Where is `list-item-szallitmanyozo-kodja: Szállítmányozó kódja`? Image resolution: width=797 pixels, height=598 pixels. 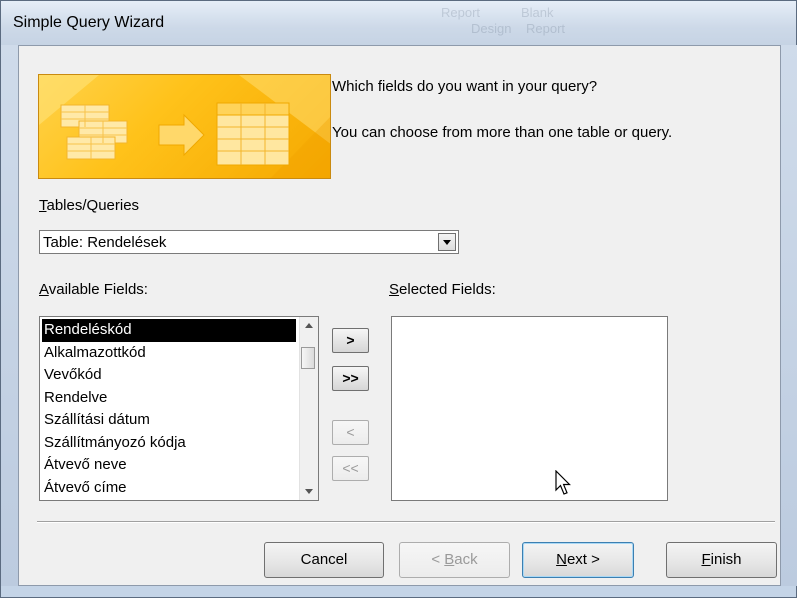
list-item-szallitmanyozo-kodja: Szállítmányozó kódja is located at coordinates (169, 443).